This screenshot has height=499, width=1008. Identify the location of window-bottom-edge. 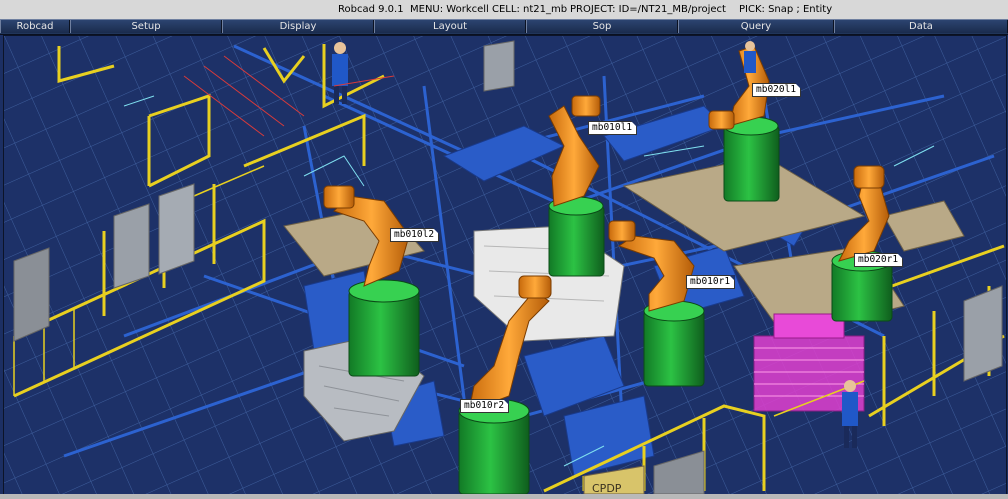
(504, 496).